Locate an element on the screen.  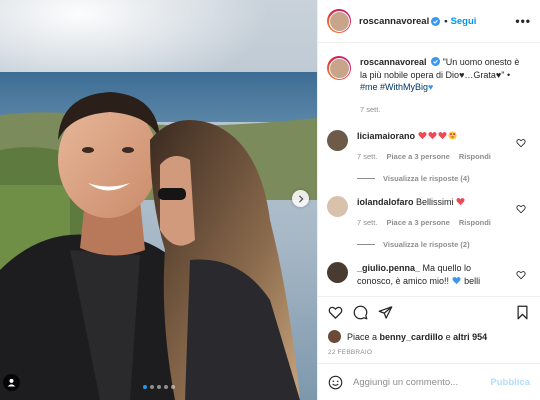
caption-tail-heart: ♥ is located at coordinates (431, 87).